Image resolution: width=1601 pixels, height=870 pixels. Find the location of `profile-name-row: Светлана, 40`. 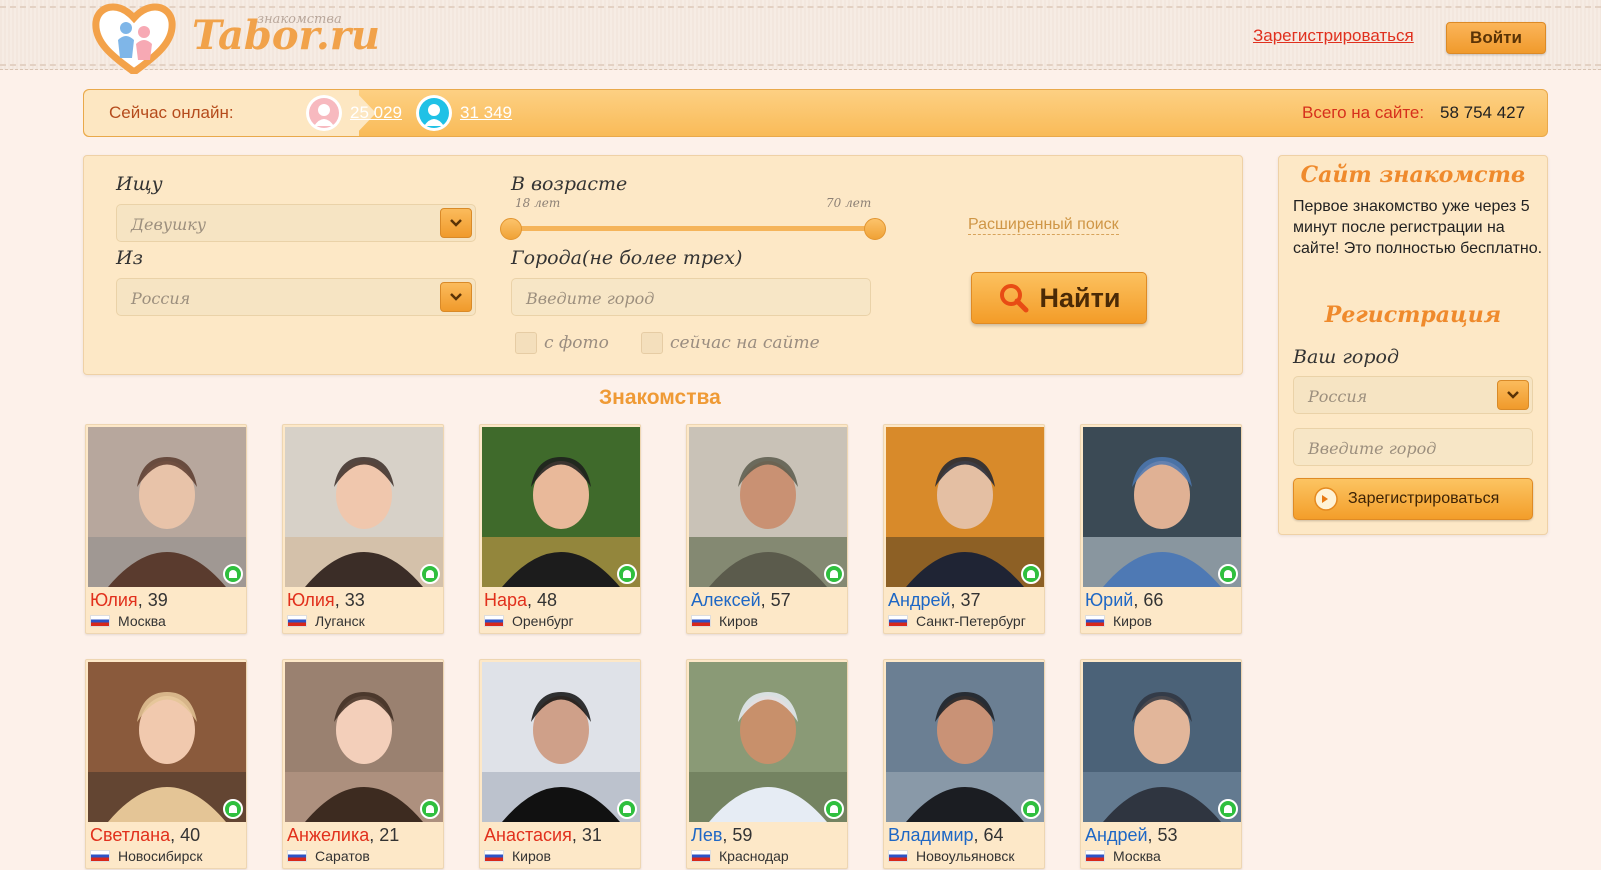

profile-name-row: Светлана, 40 is located at coordinates (145, 835).